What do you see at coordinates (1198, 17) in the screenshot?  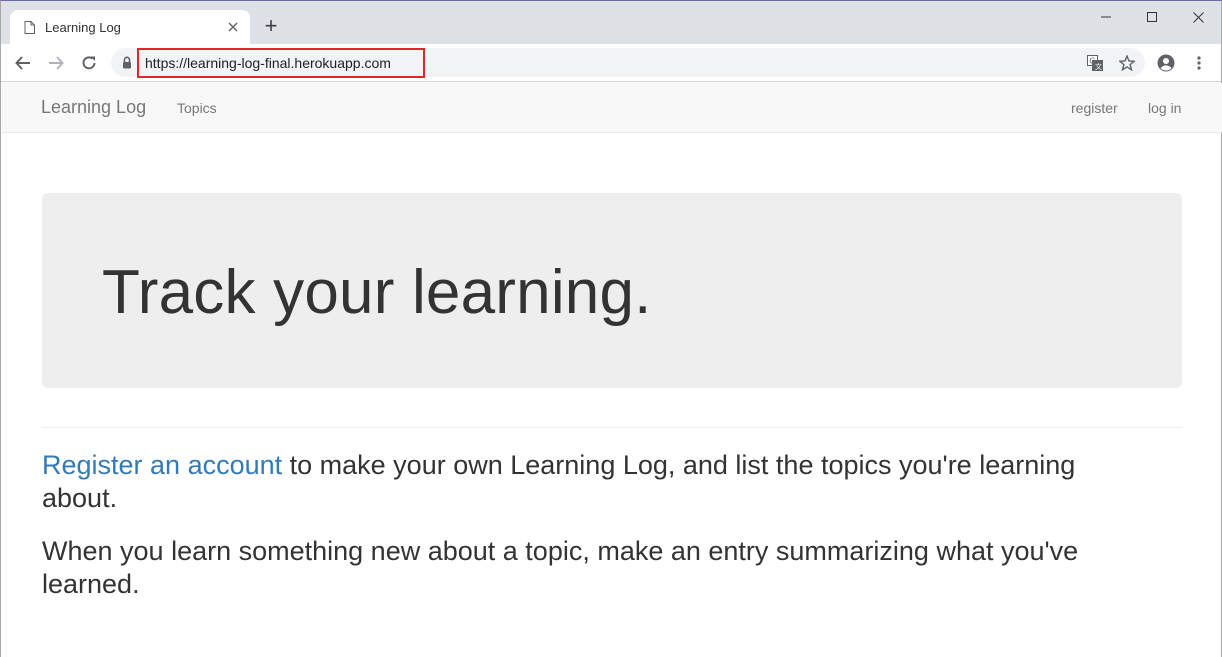 I see `close-window-icon` at bounding box center [1198, 17].